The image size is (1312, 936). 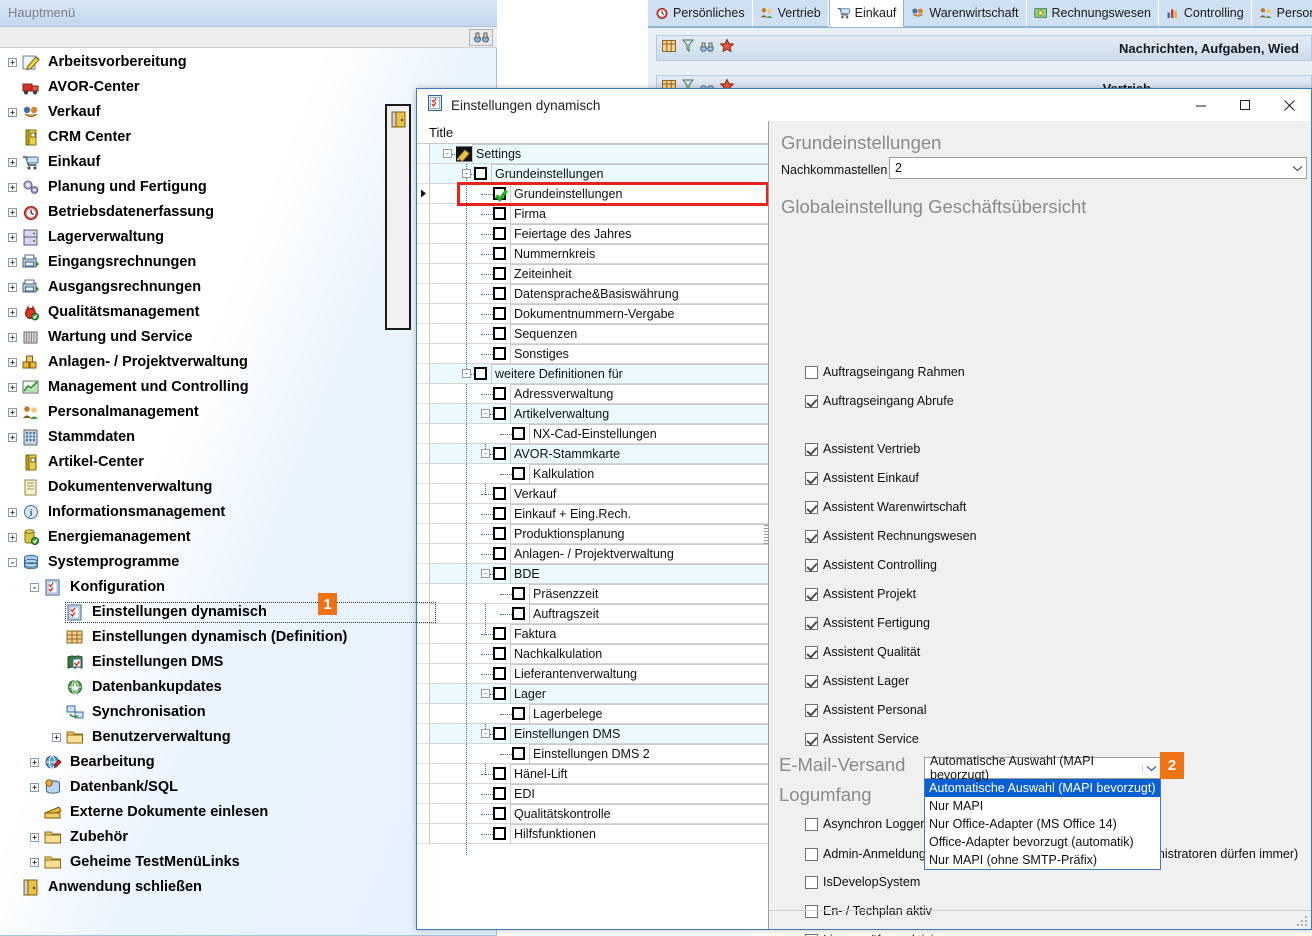 What do you see at coordinates (1297, 168) in the screenshot?
I see `chevron-down-icon` at bounding box center [1297, 168].